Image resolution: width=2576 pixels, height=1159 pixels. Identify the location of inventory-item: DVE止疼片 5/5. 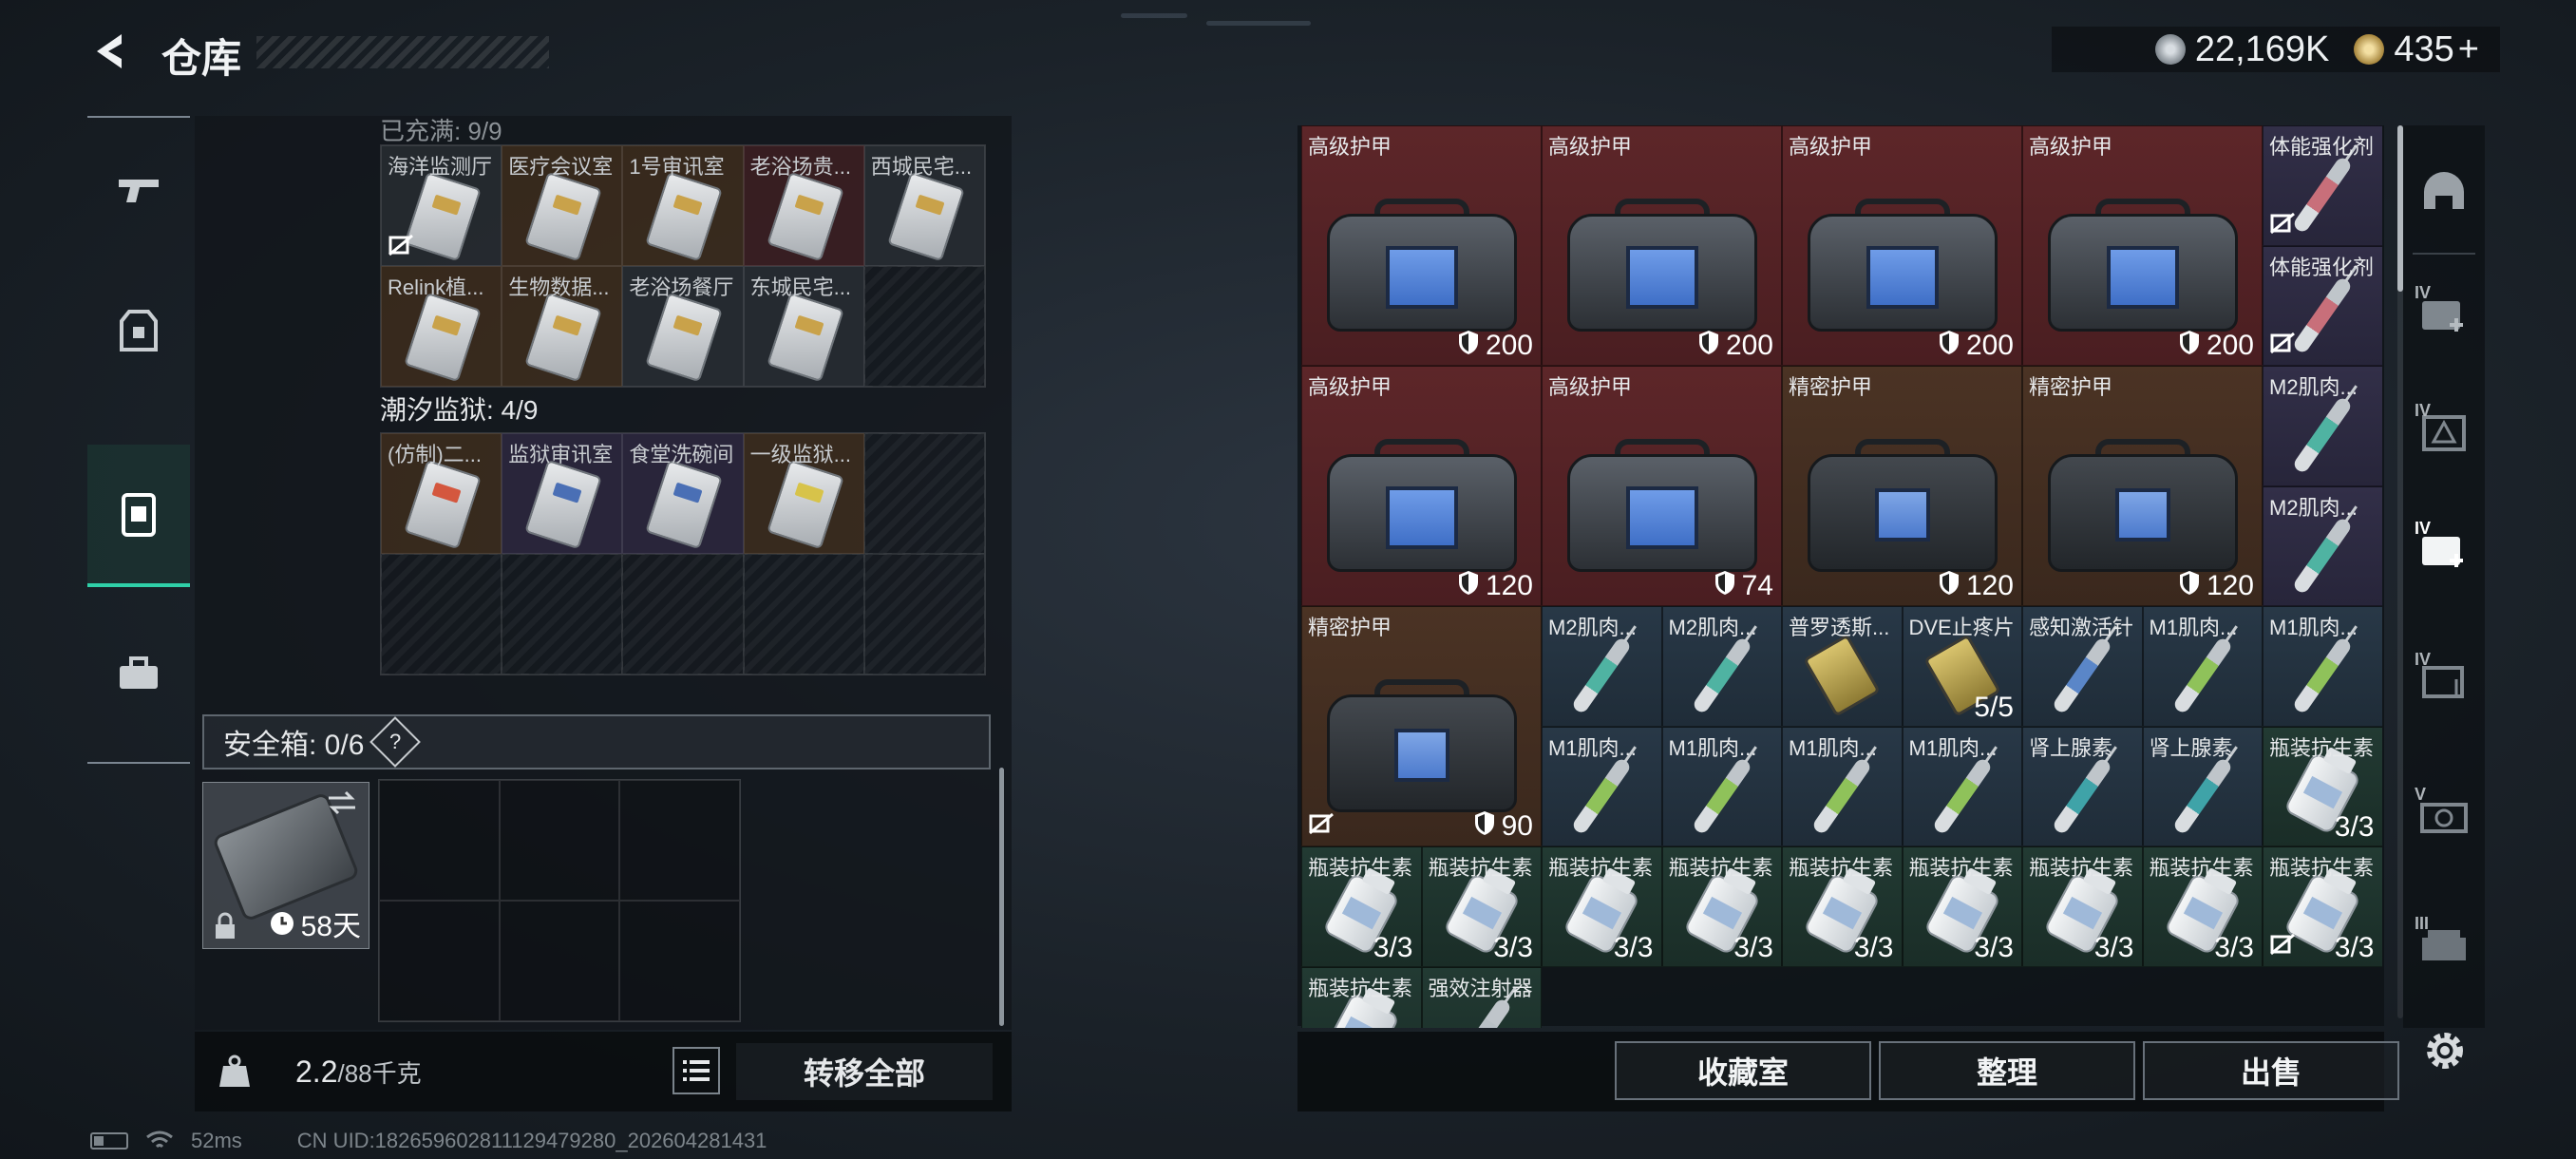
(1962, 666).